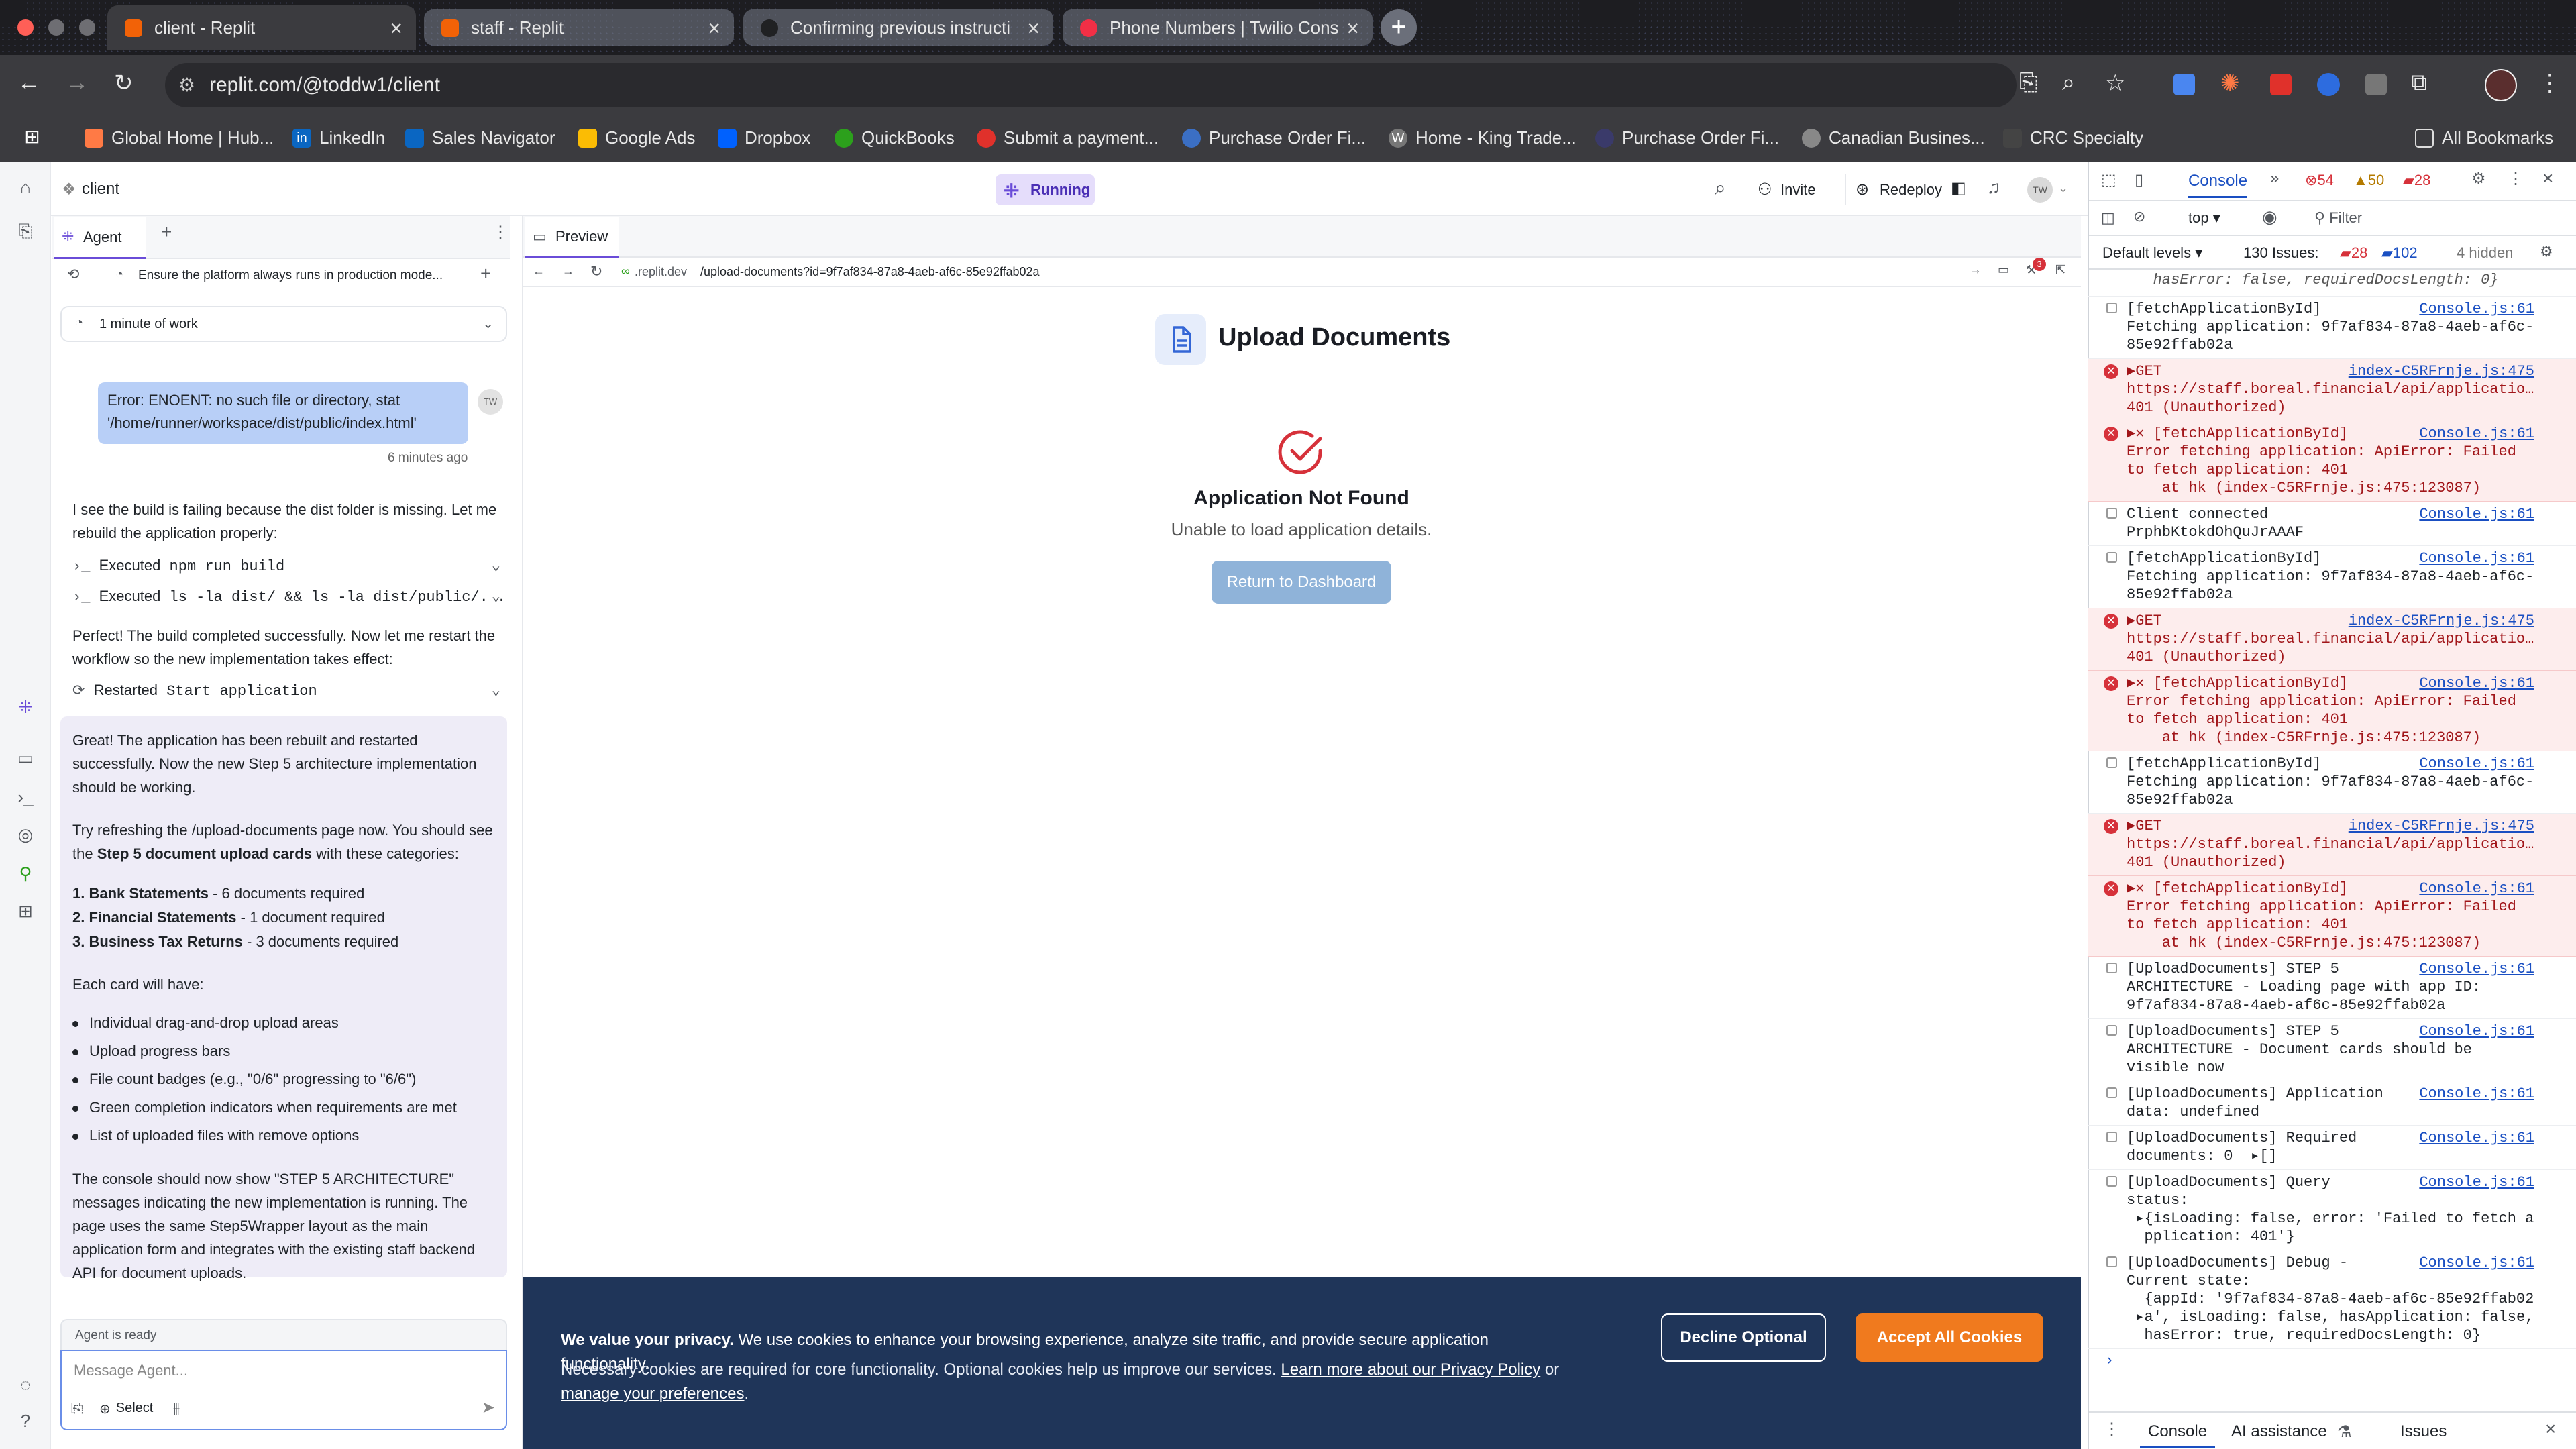 The width and height of the screenshot is (2576, 1449). Describe the element at coordinates (56, 27) in the screenshot. I see `minimize-window-button` at that location.